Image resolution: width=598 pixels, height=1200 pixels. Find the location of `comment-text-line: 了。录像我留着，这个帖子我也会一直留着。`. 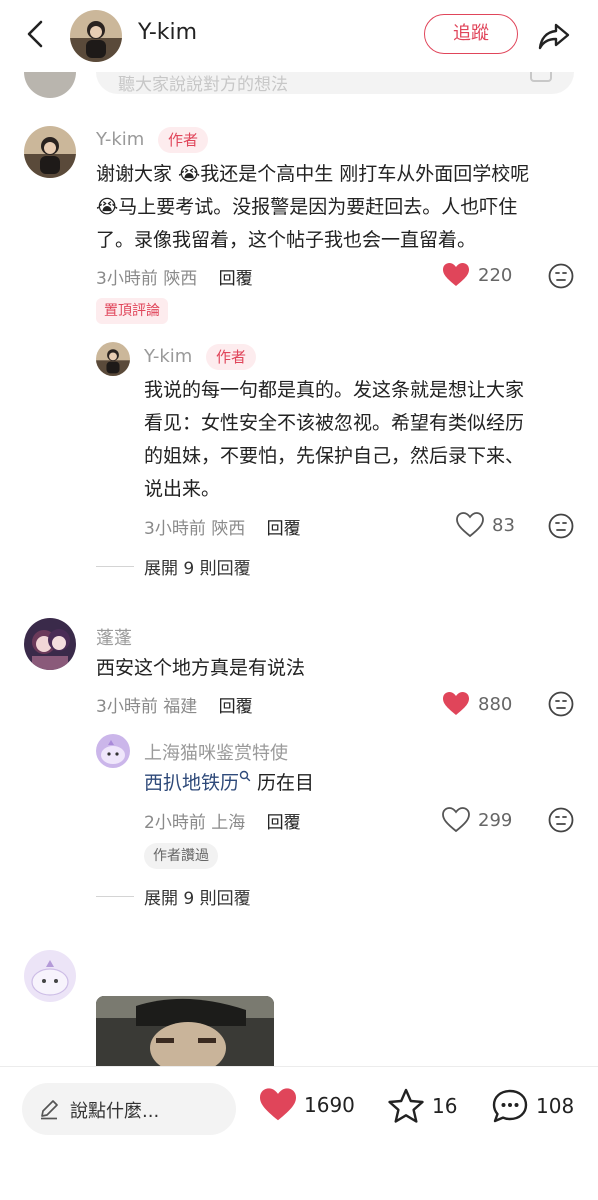

comment-text-line: 了。录像我留着，这个帖子我也会一直留着。 is located at coordinates (286, 240).